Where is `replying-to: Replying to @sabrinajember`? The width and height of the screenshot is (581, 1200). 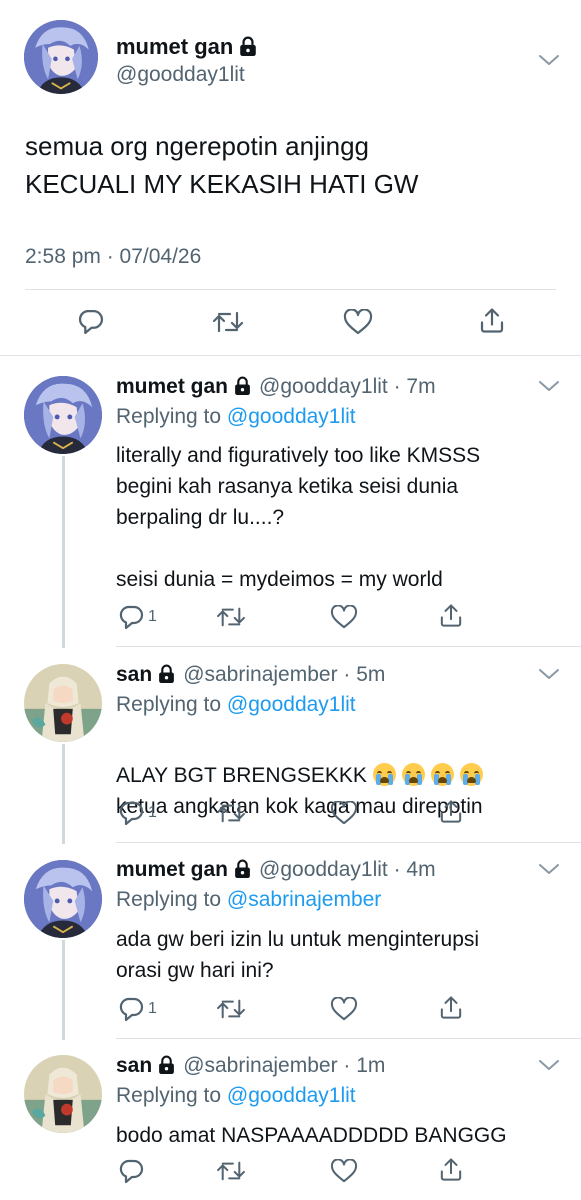
replying-to: Replying to @sabrinajember is located at coordinates (249, 899).